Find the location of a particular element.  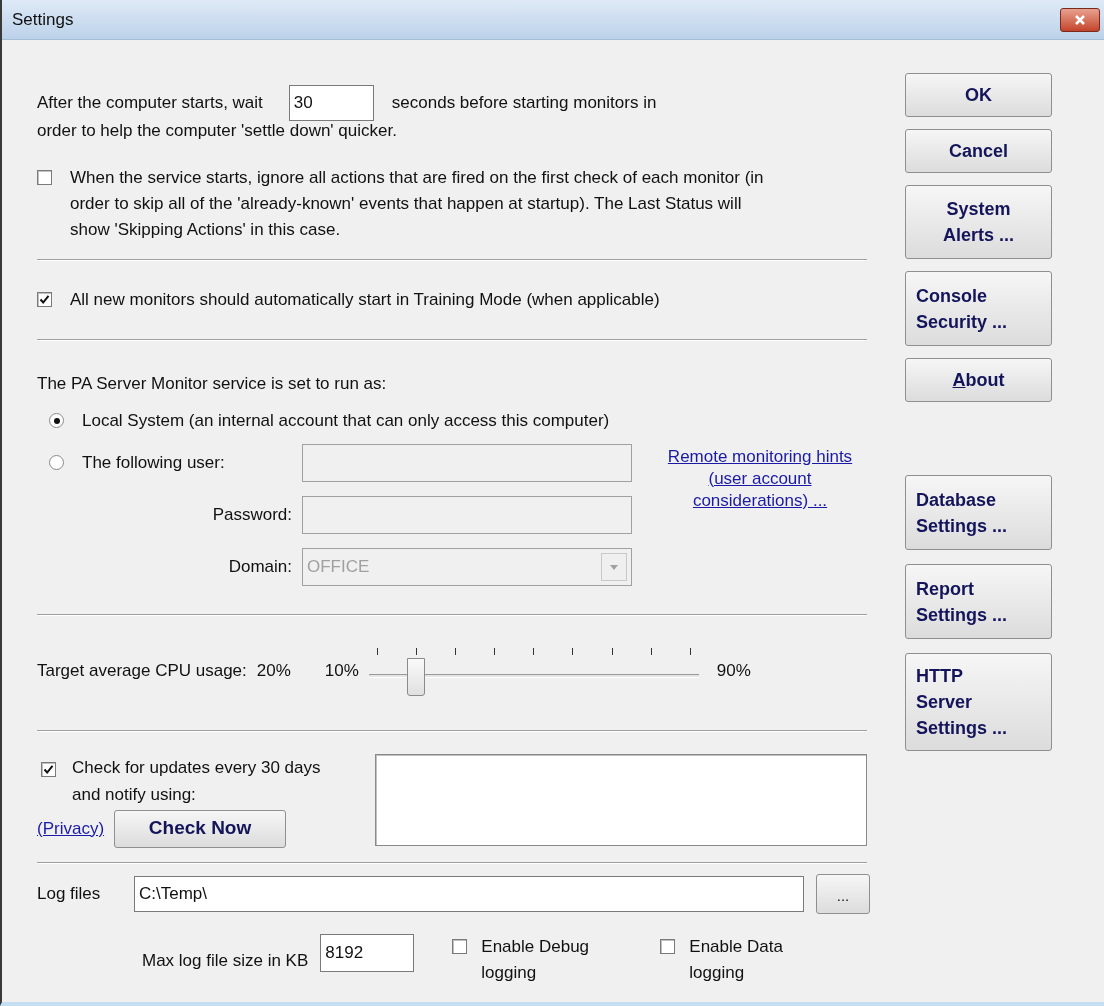

field-label: Log files is located at coordinates (69, 893).